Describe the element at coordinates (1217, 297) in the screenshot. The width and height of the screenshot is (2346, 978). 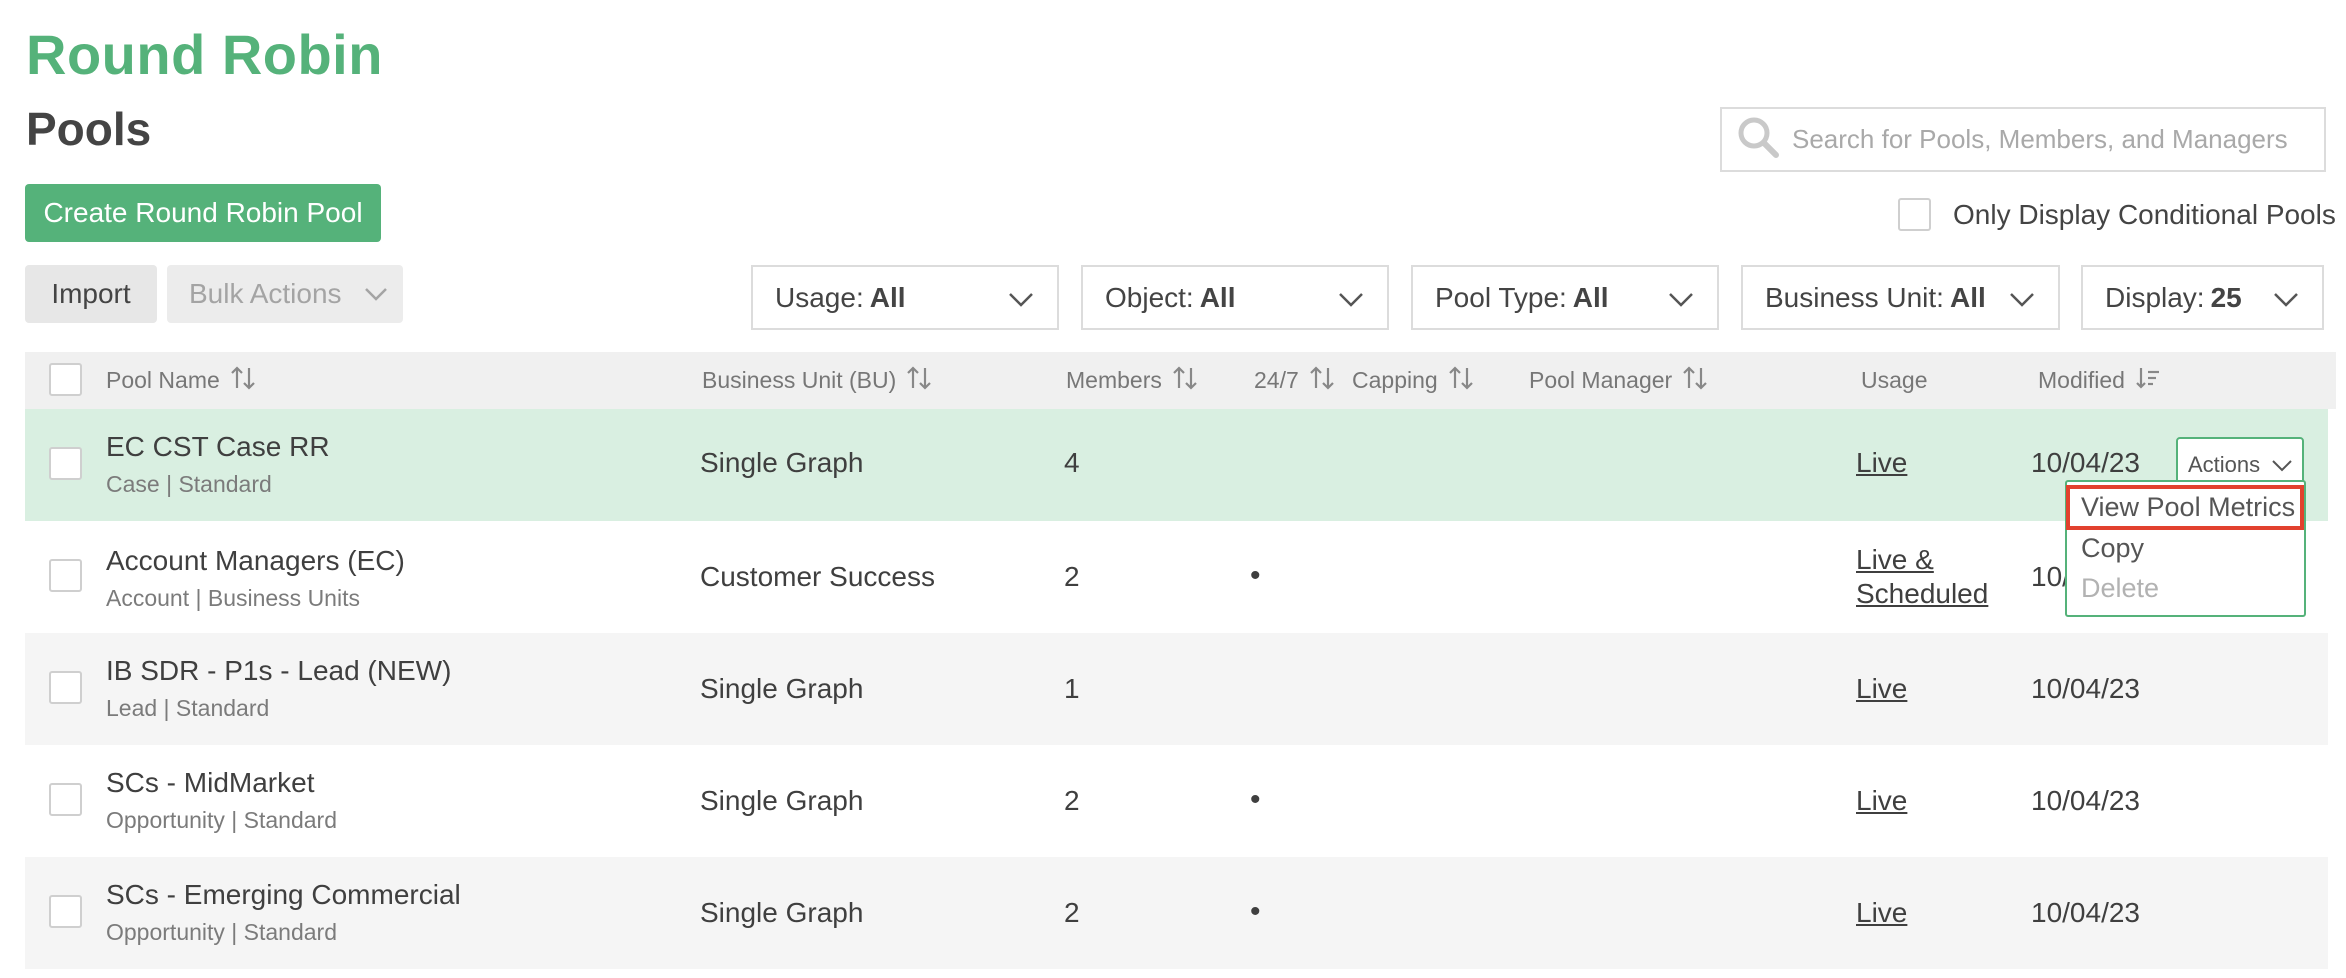
I see `object-filter-value: All` at that location.